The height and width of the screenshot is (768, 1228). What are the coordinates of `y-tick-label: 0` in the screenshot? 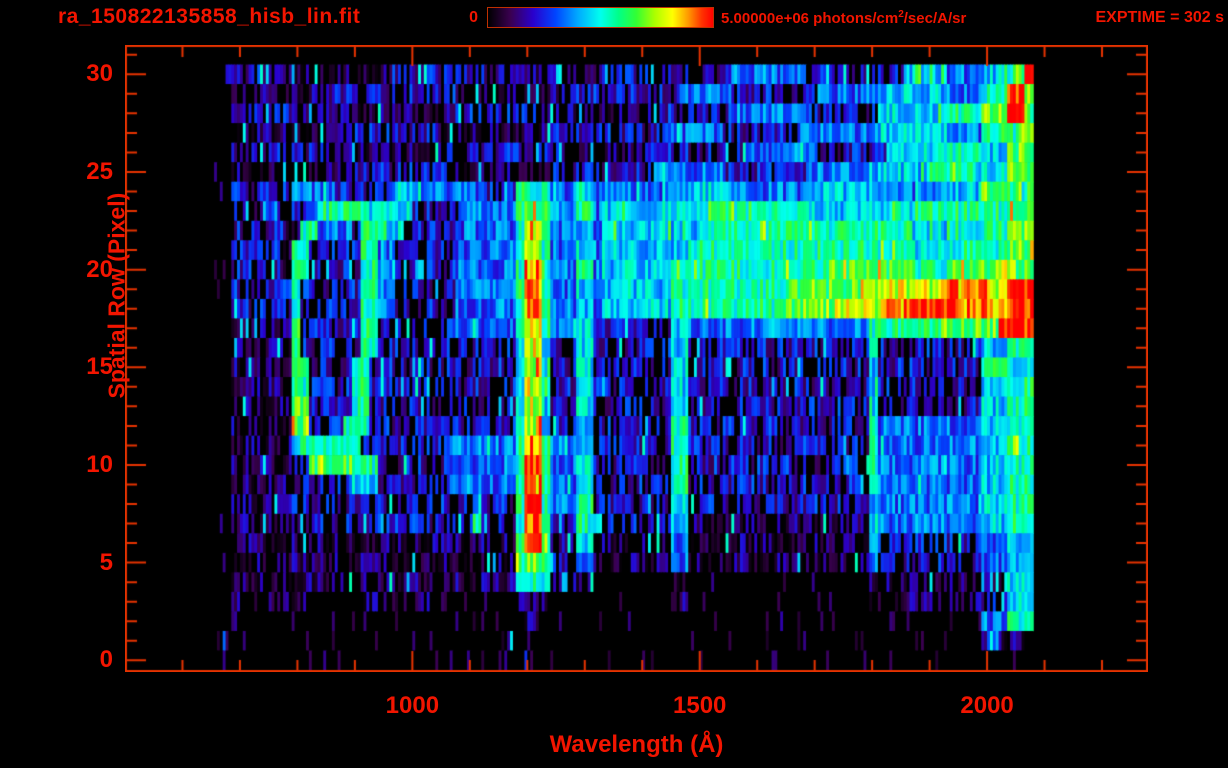 It's located at (106, 660).